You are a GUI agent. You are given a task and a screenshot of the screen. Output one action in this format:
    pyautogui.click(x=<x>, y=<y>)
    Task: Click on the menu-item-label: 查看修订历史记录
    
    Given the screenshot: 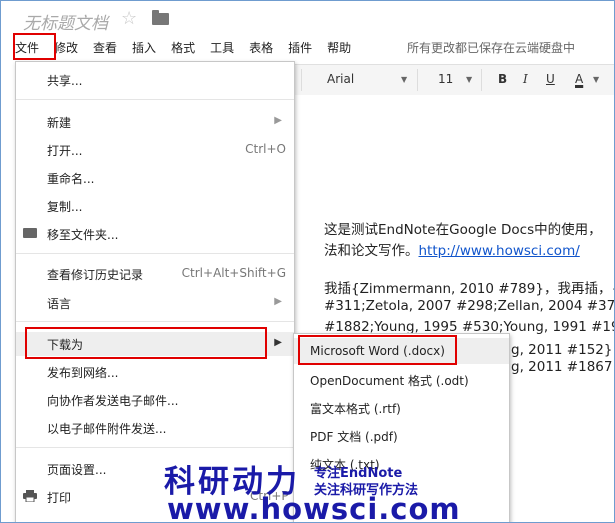 What is the action you would take?
    pyautogui.click(x=95, y=275)
    